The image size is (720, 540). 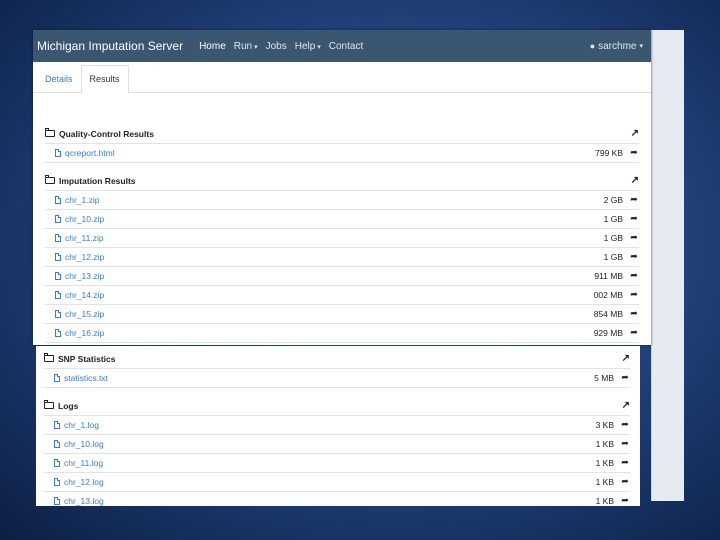 I want to click on file-row: statistics.txt 5 MB ➦, so click(x=337, y=378).